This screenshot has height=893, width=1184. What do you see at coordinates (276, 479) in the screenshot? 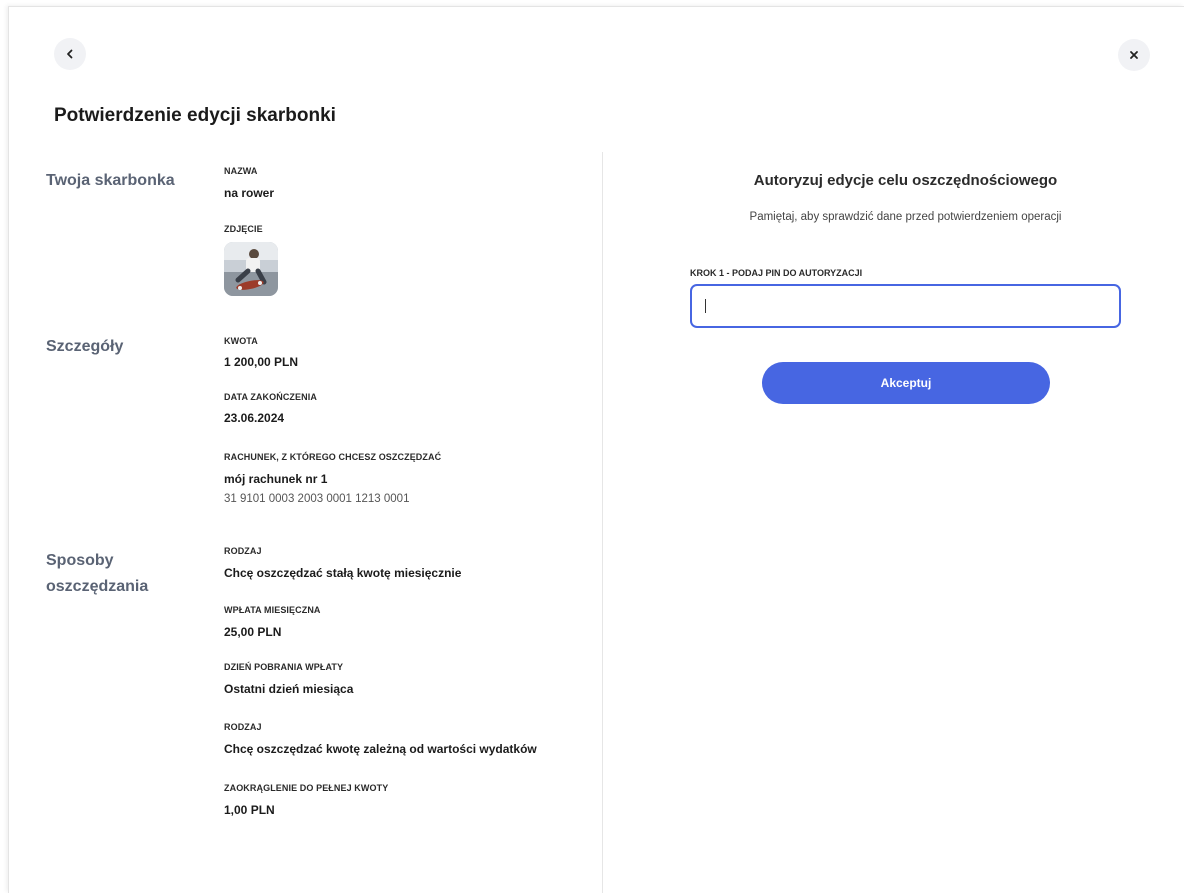
I see `account-name: mój rachunek nr 1` at bounding box center [276, 479].